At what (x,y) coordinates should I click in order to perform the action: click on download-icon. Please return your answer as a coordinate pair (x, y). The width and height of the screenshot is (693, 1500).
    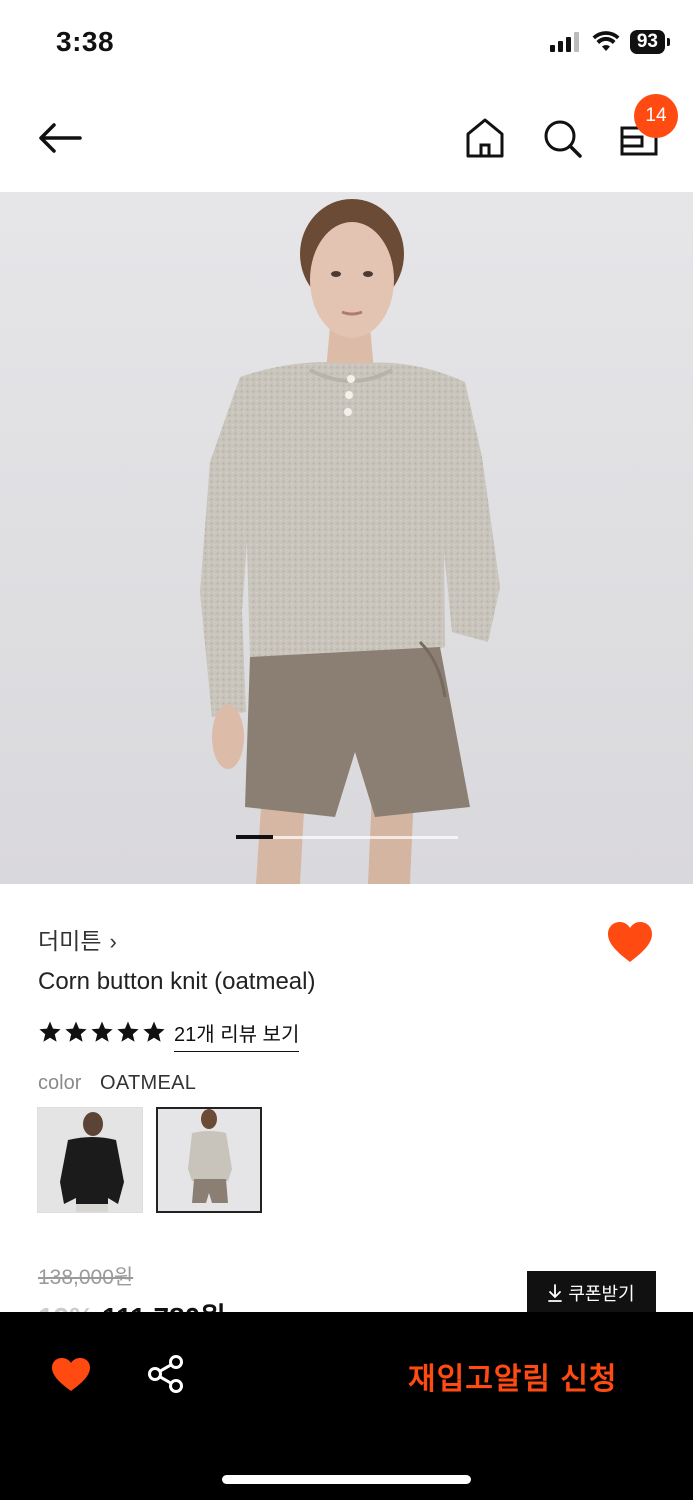
    Looking at the image, I should click on (555, 1293).